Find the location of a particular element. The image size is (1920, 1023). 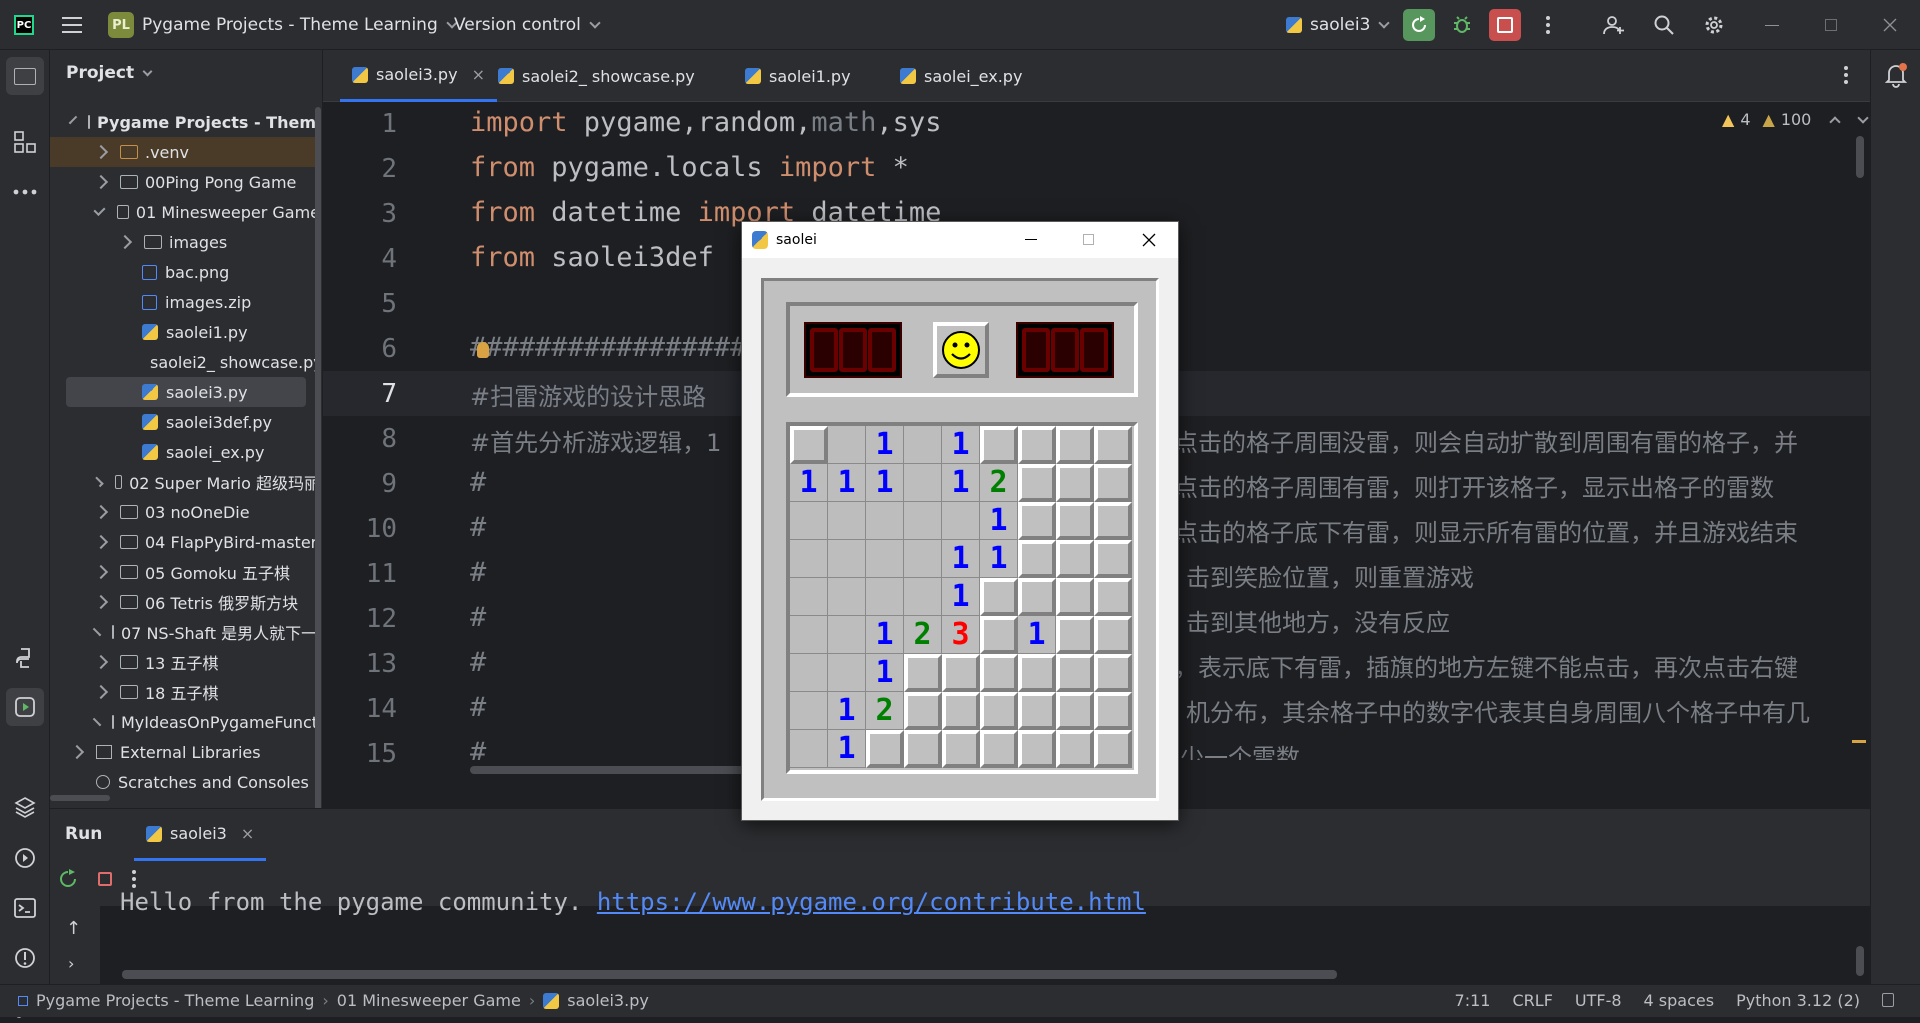

console-output-link: https://www.pygame.org/contribute.html is located at coordinates (871, 902).